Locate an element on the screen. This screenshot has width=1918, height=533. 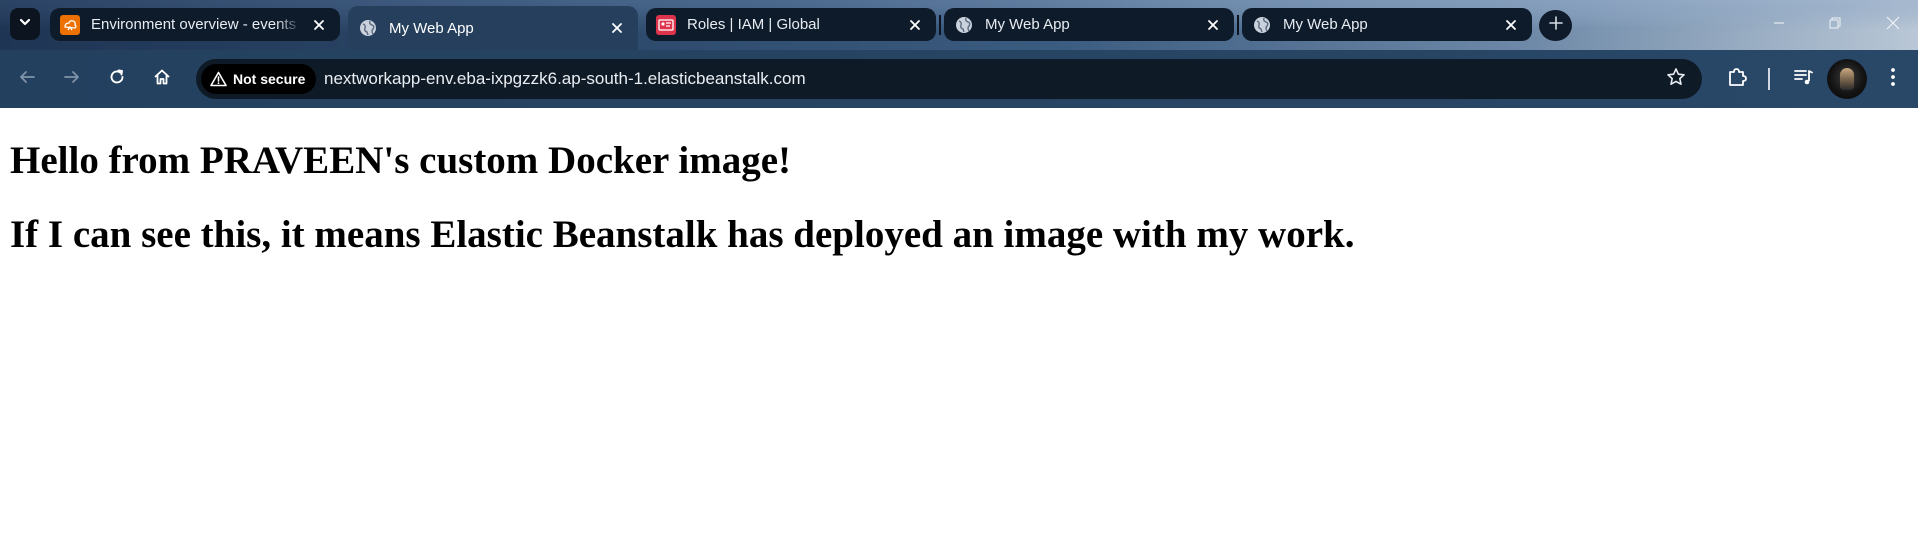
more-vertical-icon is located at coordinates (1893, 79).